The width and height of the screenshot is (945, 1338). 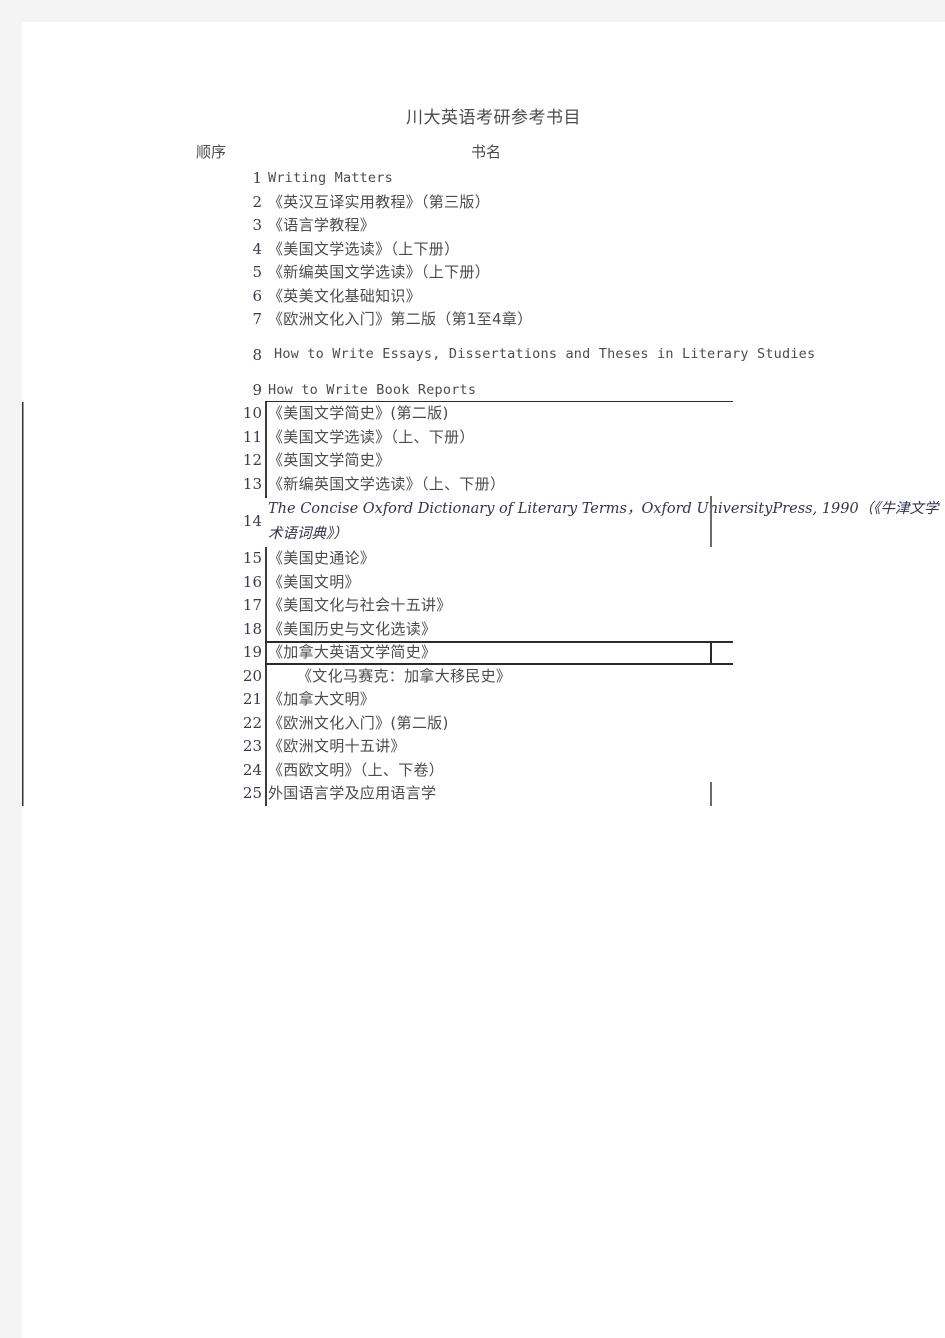 I want to click on row-number: 17, so click(x=252, y=605).